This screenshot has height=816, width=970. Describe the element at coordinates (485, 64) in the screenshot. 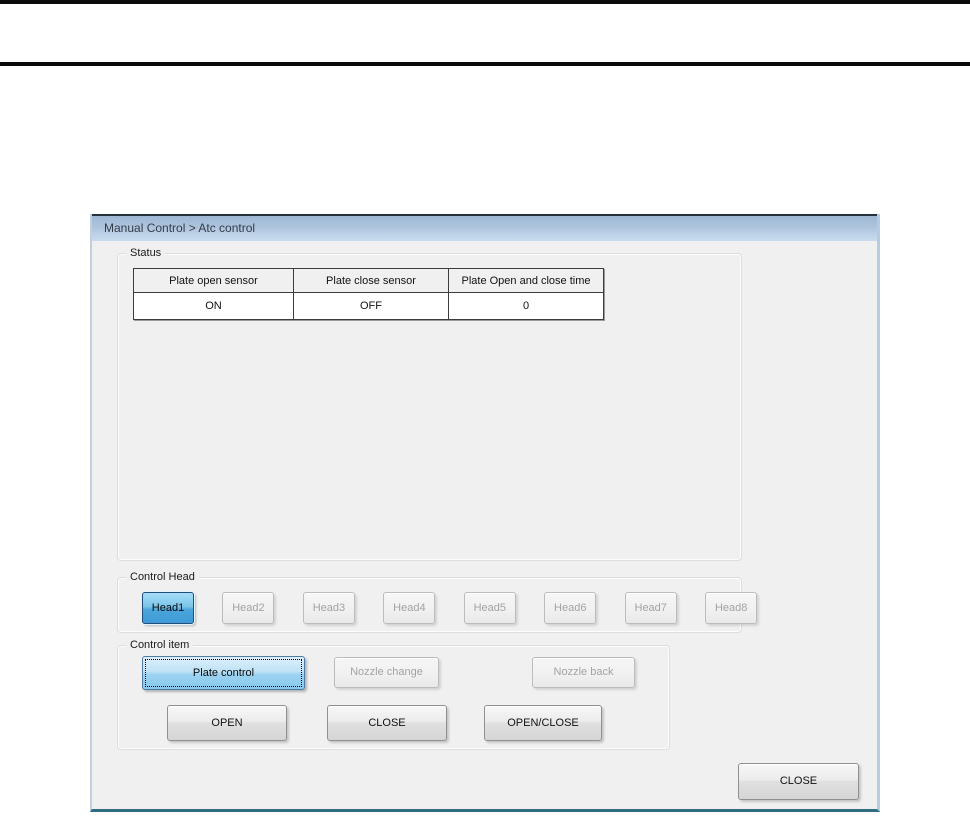

I see `page-header-rule` at that location.